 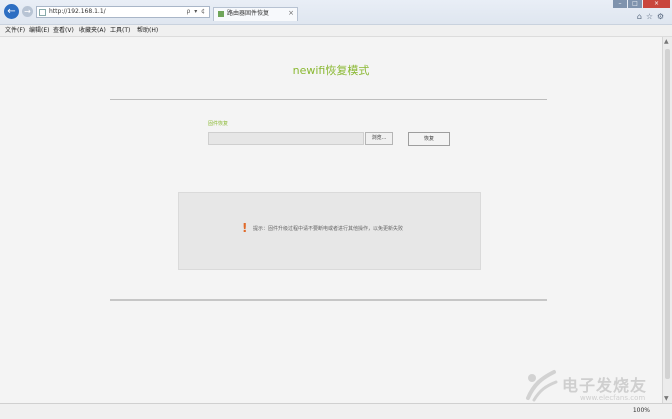 What do you see at coordinates (77, 11) in the screenshot?
I see `address-url: http://192.168.1.1/` at bounding box center [77, 11].